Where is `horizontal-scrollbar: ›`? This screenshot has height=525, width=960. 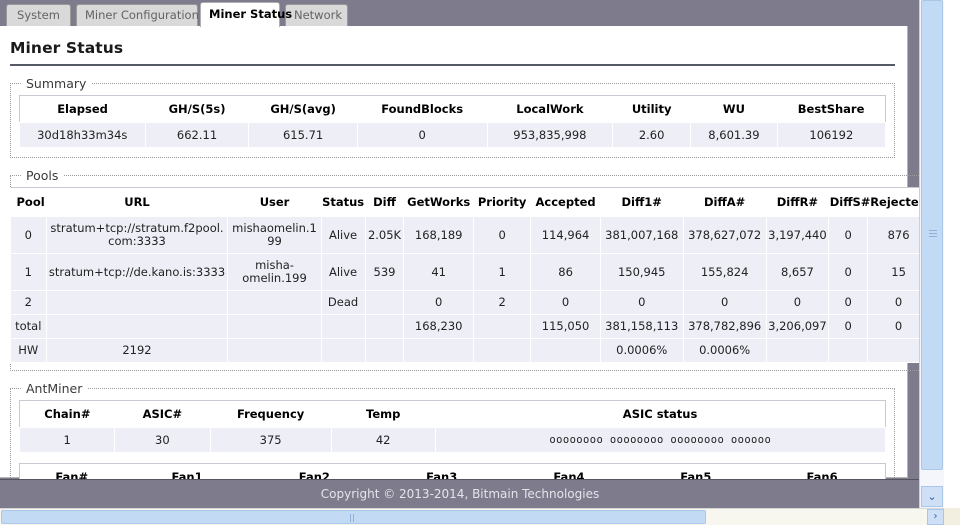
horizontal-scrollbar: › is located at coordinates (472, 516).